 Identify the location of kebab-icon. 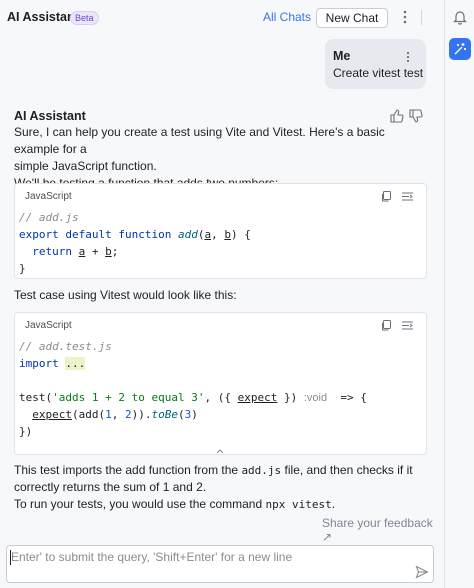
(405, 17).